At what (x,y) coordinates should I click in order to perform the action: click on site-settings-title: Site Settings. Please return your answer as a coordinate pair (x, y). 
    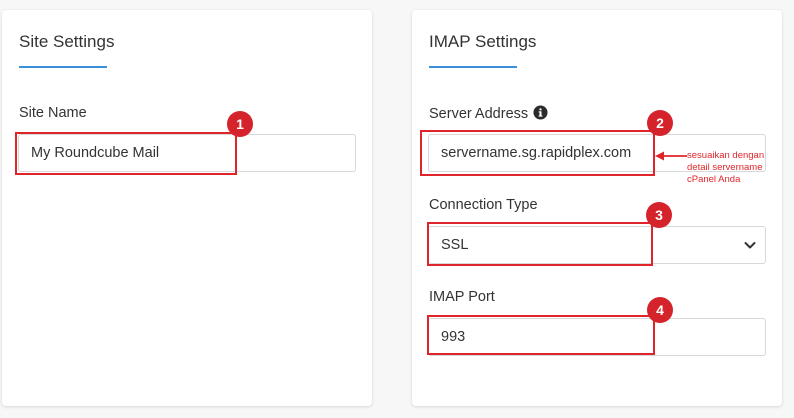
    Looking at the image, I should click on (67, 41).